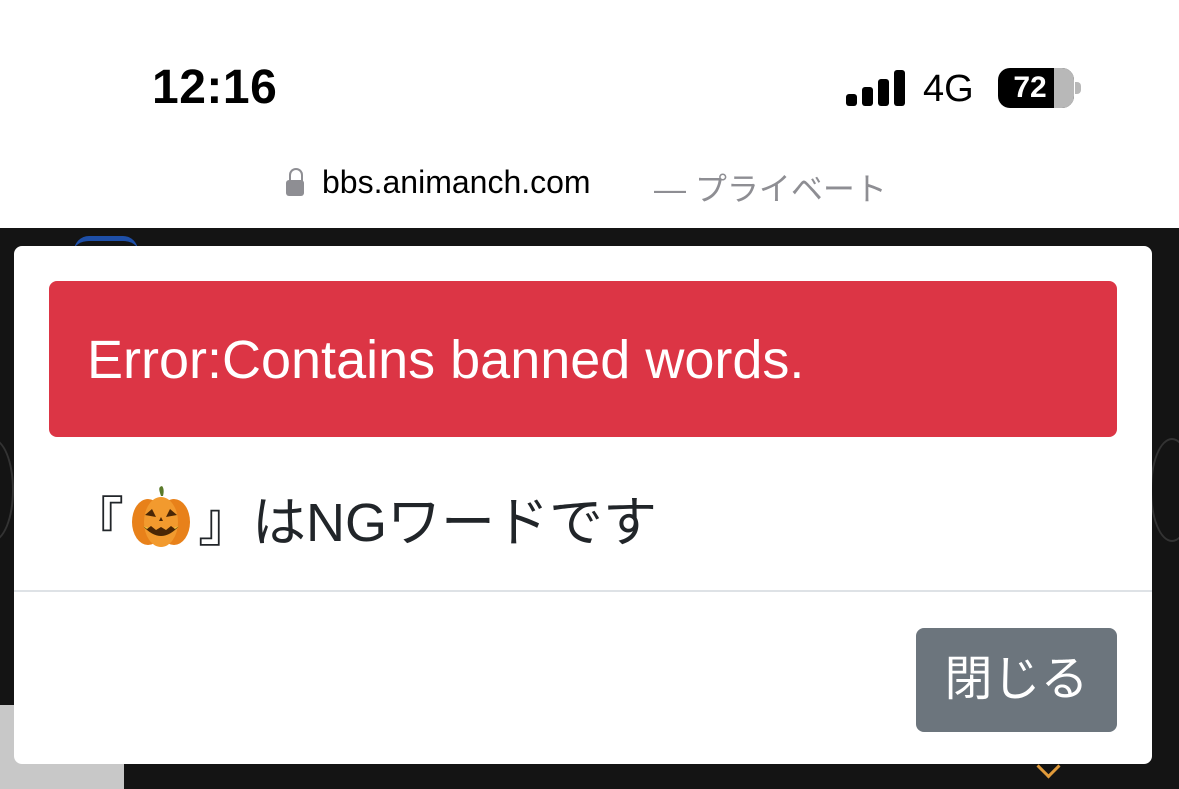 This screenshot has height=789, width=1179. What do you see at coordinates (1030, 87) in the screenshot?
I see `battery-level: 72` at bounding box center [1030, 87].